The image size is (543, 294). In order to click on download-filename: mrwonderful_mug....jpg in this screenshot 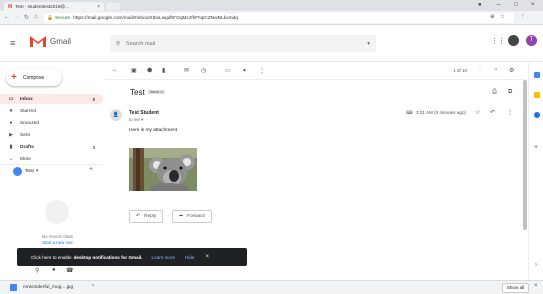, I will do `click(48, 287)`.